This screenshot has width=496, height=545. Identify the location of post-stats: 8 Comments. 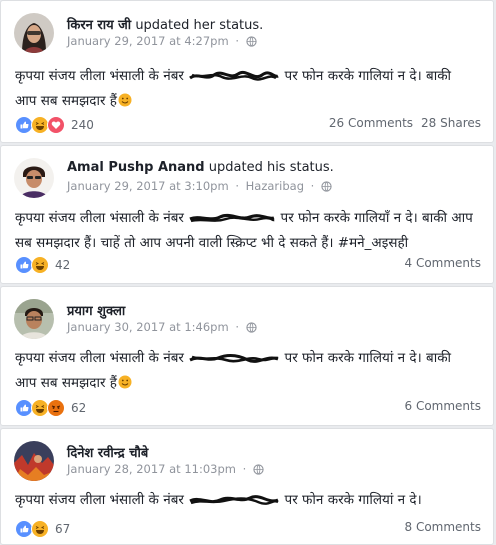
(443, 527).